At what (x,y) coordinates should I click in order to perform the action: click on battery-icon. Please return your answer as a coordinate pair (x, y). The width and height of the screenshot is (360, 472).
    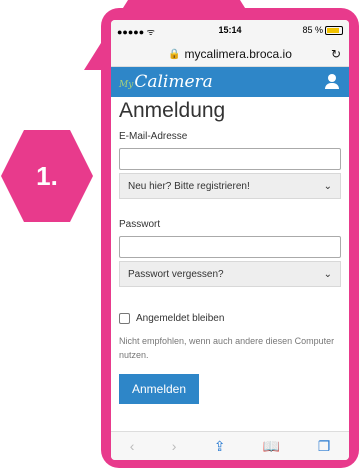
    Looking at the image, I should click on (334, 30).